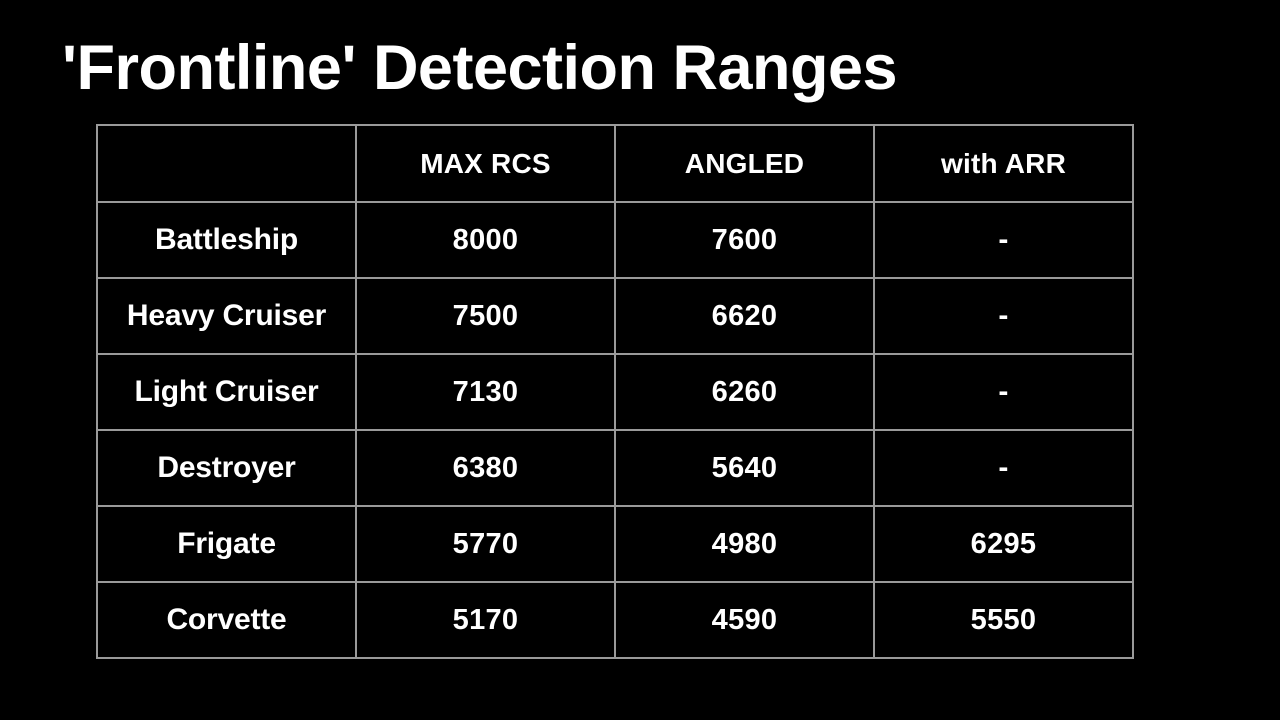 The height and width of the screenshot is (720, 1280). I want to click on page-title: 'Frontline' Detection Ranges, so click(480, 68).